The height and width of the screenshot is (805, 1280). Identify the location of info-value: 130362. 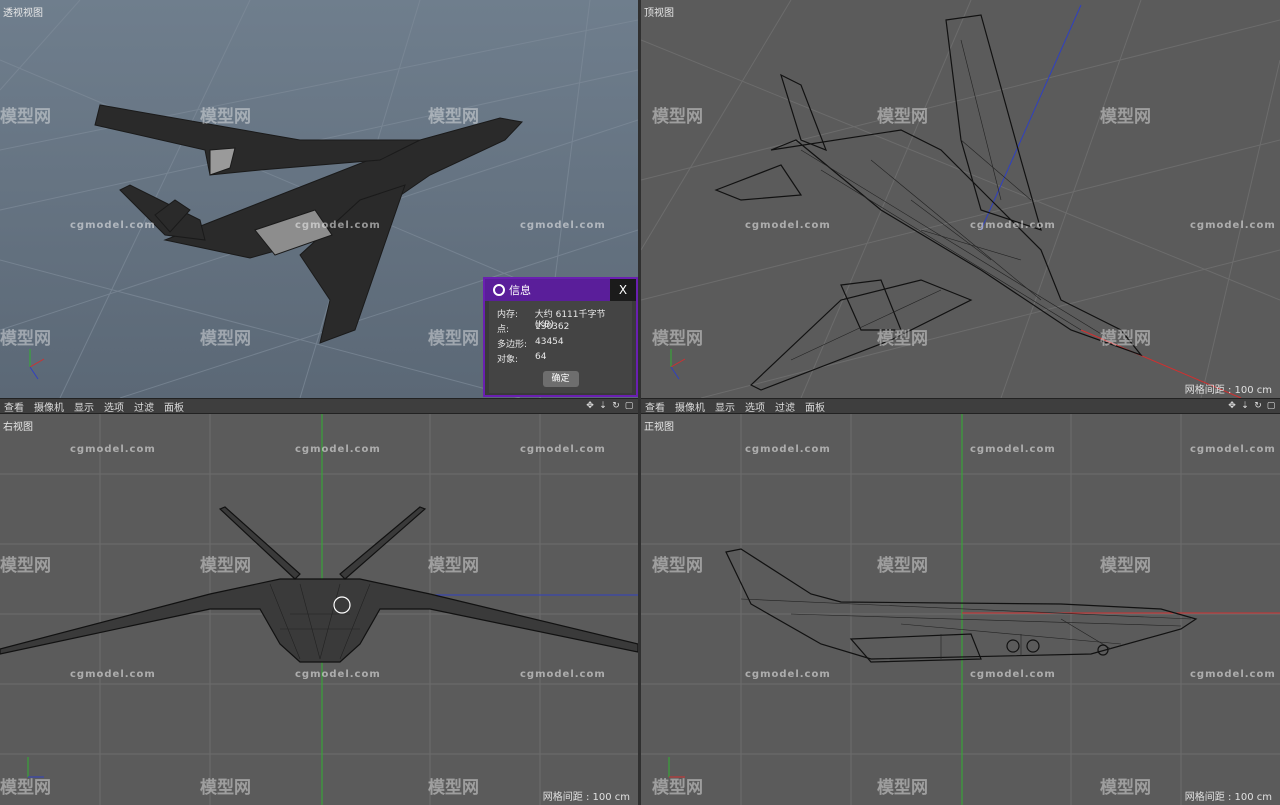
(552, 327).